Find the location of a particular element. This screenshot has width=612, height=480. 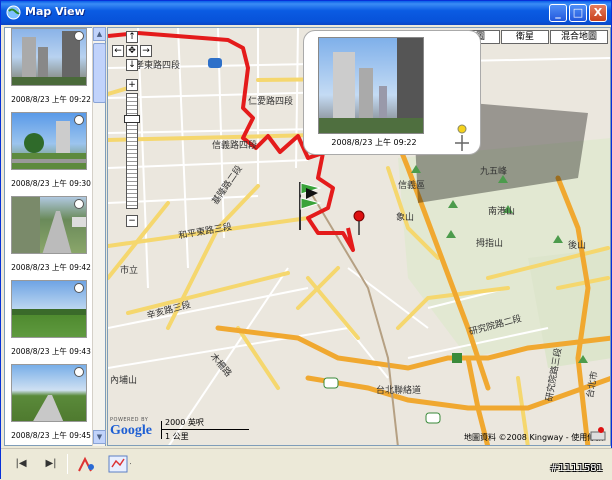

district-label: 信義區 is located at coordinates (412, 186).